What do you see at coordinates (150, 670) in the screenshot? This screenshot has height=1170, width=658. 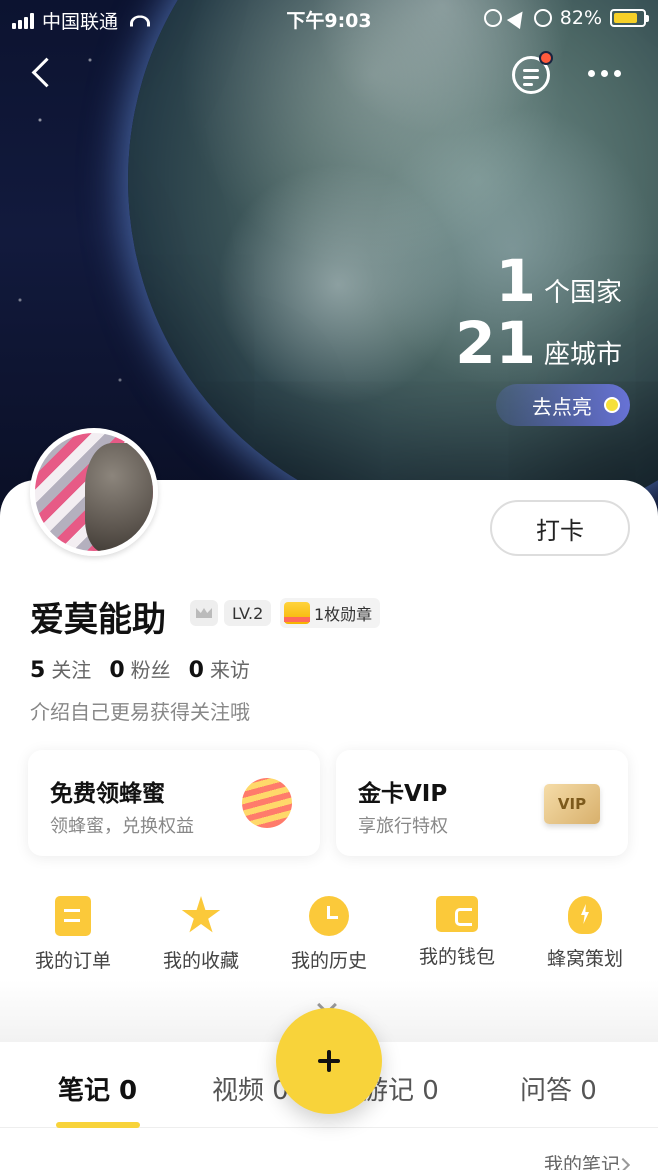 I see `followers-label: 粉丝` at bounding box center [150, 670].